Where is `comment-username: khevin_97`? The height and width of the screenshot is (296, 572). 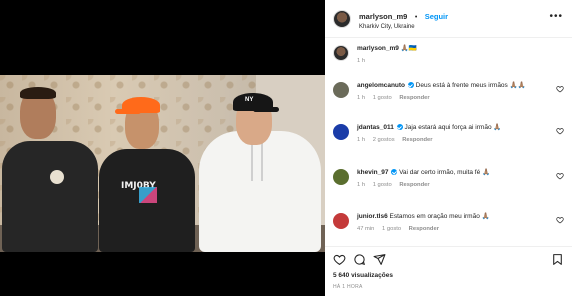 comment-username: khevin_97 is located at coordinates (372, 172).